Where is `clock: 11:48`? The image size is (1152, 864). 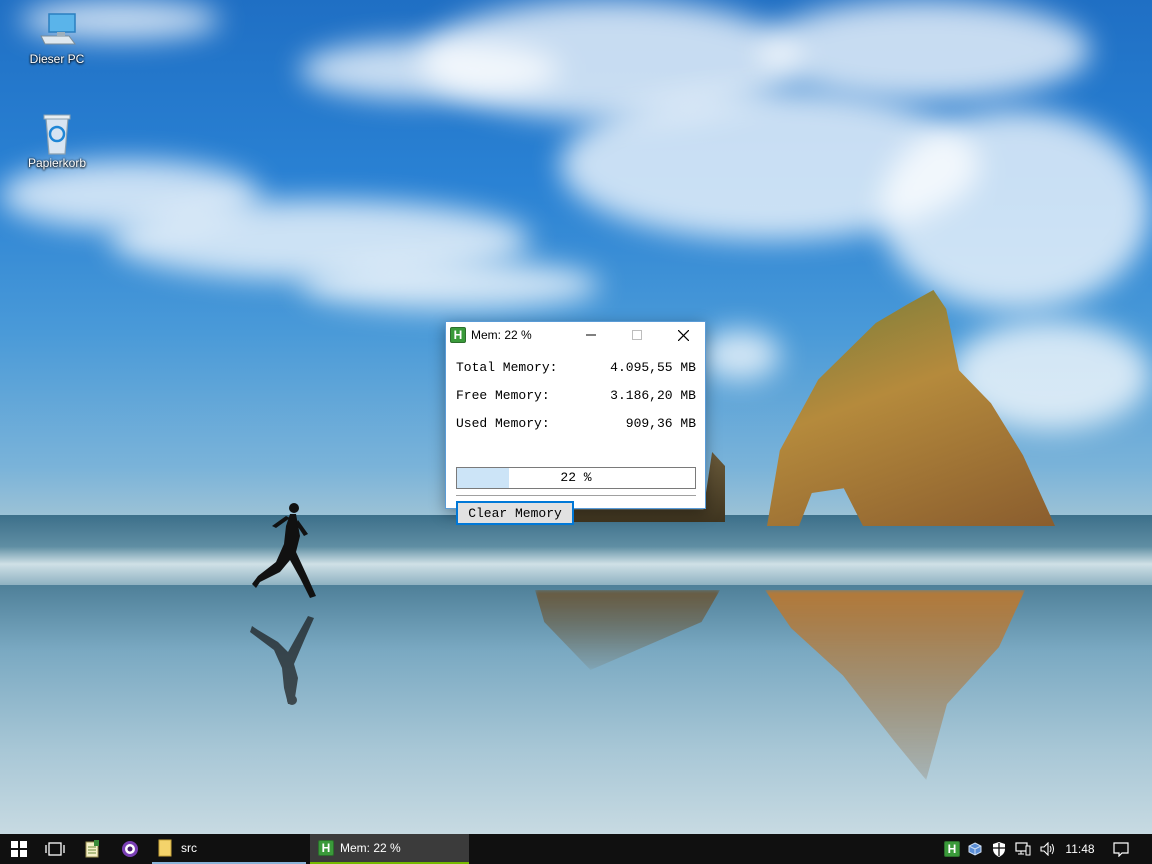 clock: 11:48 is located at coordinates (1080, 849).